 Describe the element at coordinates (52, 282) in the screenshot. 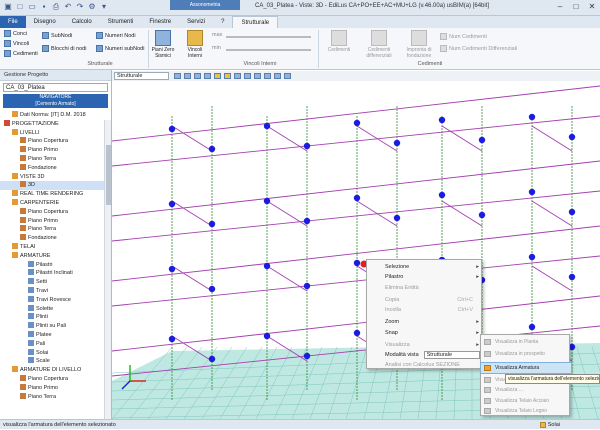

I see `tree-item: Setti` at that location.